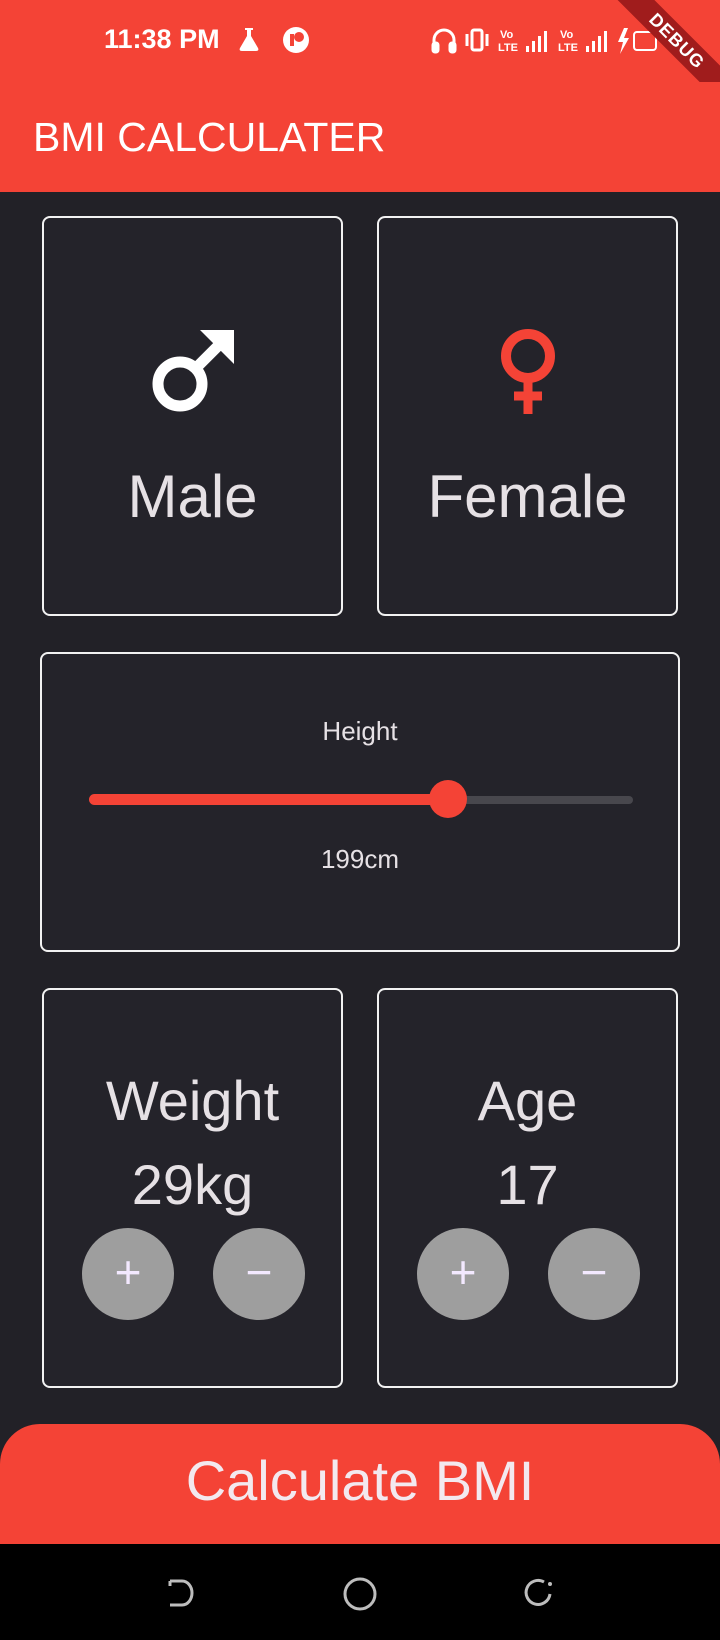 The height and width of the screenshot is (1640, 720). I want to click on status-bar: 11:38 PM Vo LTE Vo LTE, so click(360, 41).